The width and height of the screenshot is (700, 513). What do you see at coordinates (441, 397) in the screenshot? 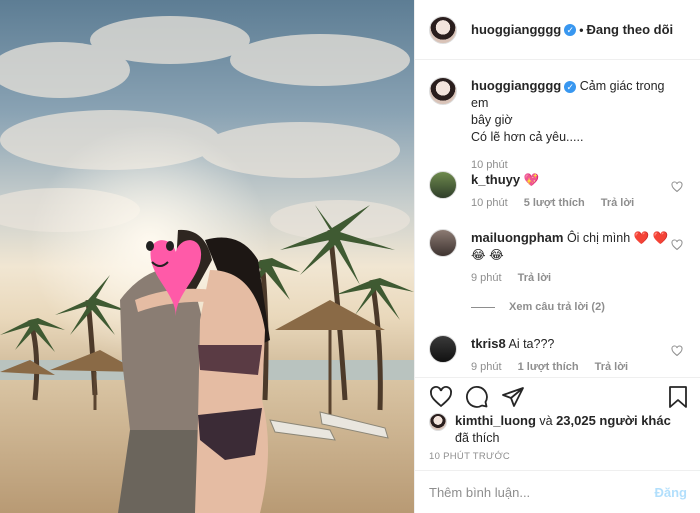
I see `like-heart-icon` at bounding box center [441, 397].